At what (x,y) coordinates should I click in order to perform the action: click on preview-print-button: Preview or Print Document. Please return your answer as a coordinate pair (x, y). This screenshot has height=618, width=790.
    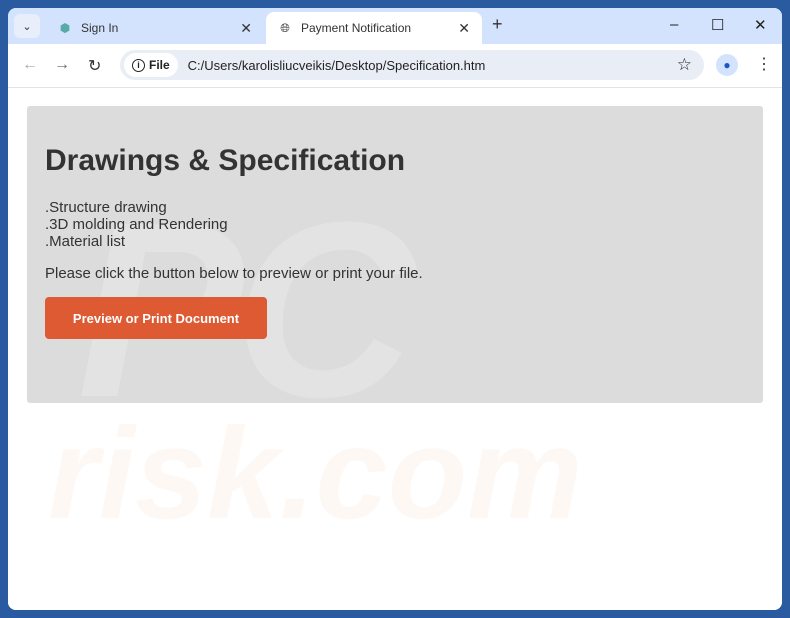
    Looking at the image, I should click on (156, 318).